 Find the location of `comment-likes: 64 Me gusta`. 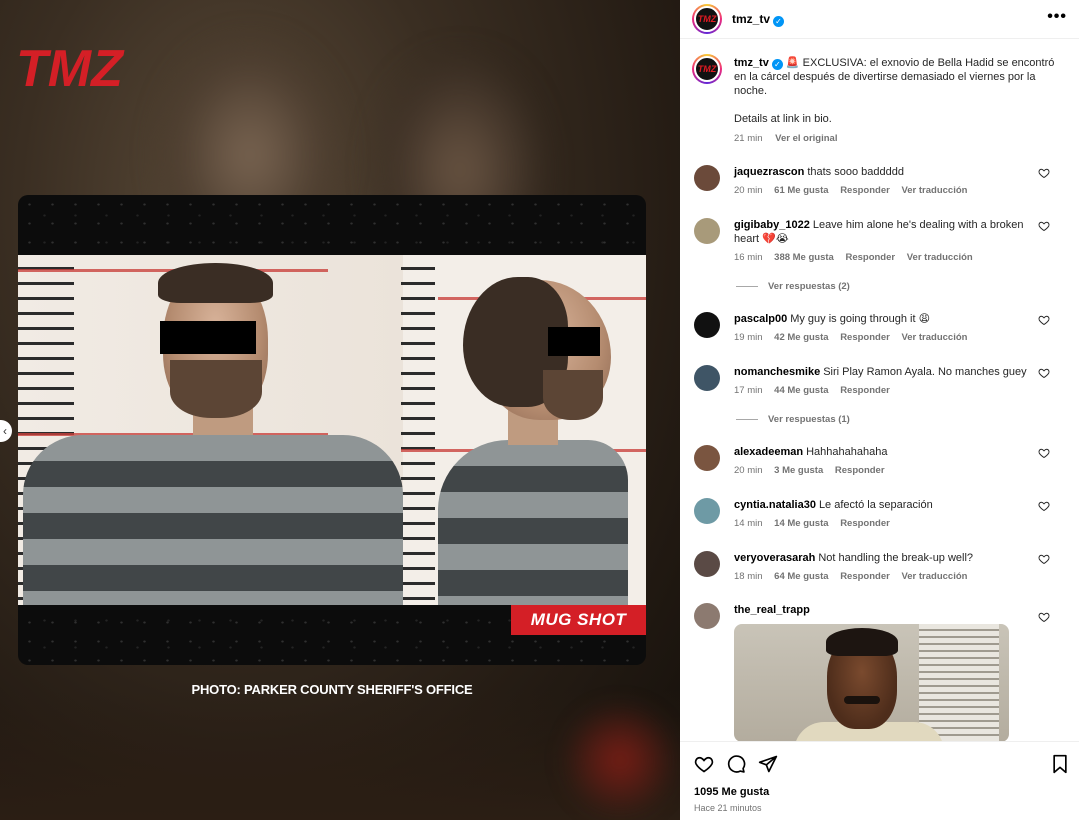

comment-likes: 64 Me gusta is located at coordinates (801, 576).